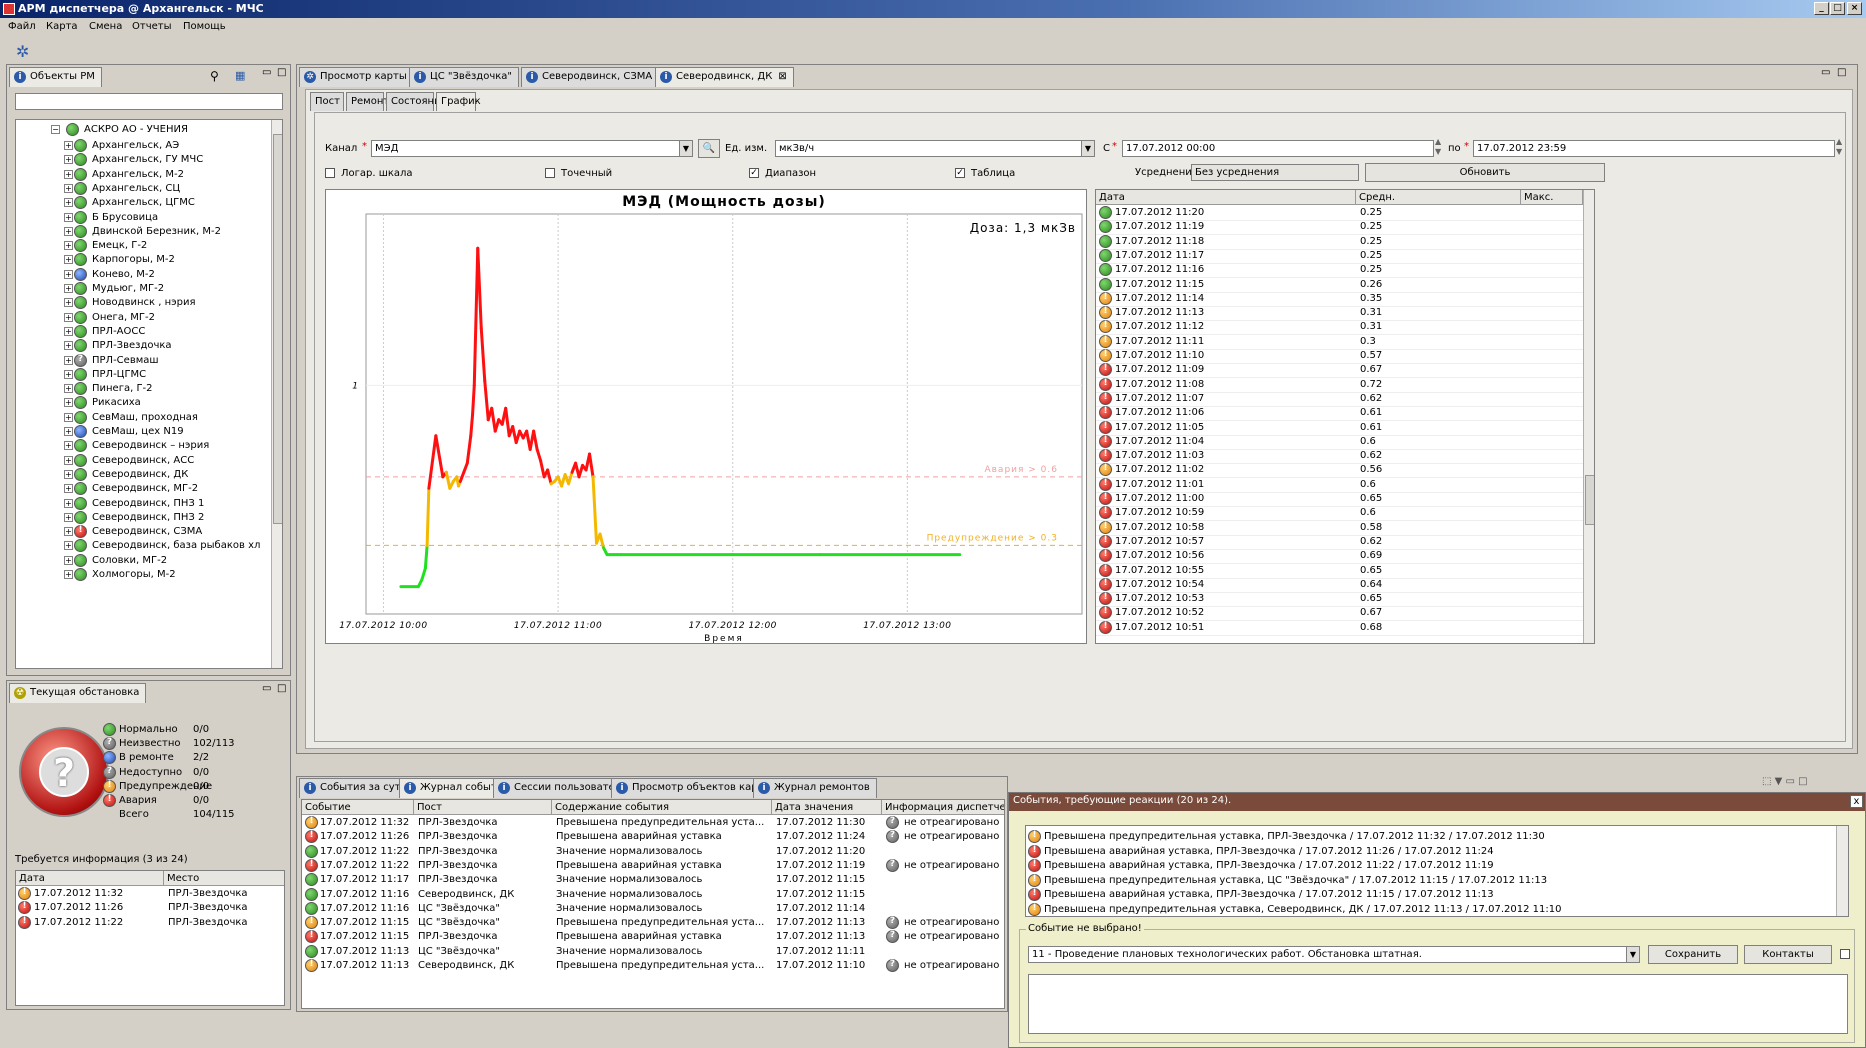 The height and width of the screenshot is (1048, 1866). What do you see at coordinates (1821, 8) in the screenshot?
I see `minimize-button: _` at bounding box center [1821, 8].